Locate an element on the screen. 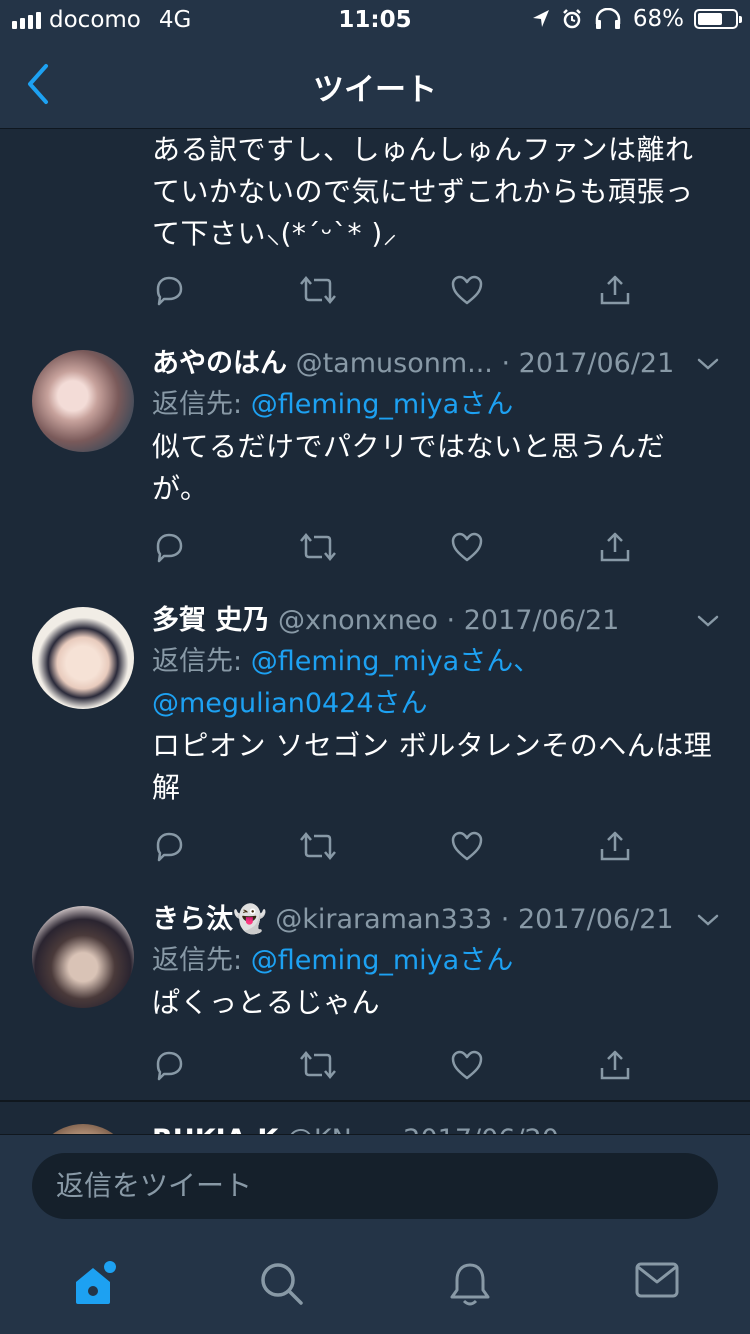 This screenshot has height=1334, width=750. search-icon is located at coordinates (282, 1284).